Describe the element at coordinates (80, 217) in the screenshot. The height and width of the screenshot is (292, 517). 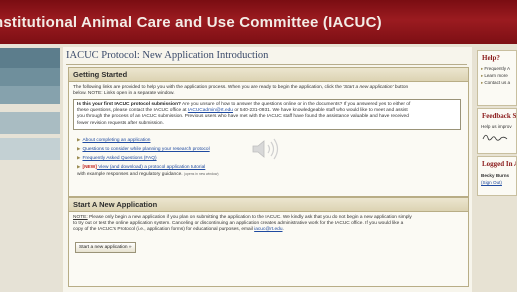
I see `note-label: NOTE:` at that location.